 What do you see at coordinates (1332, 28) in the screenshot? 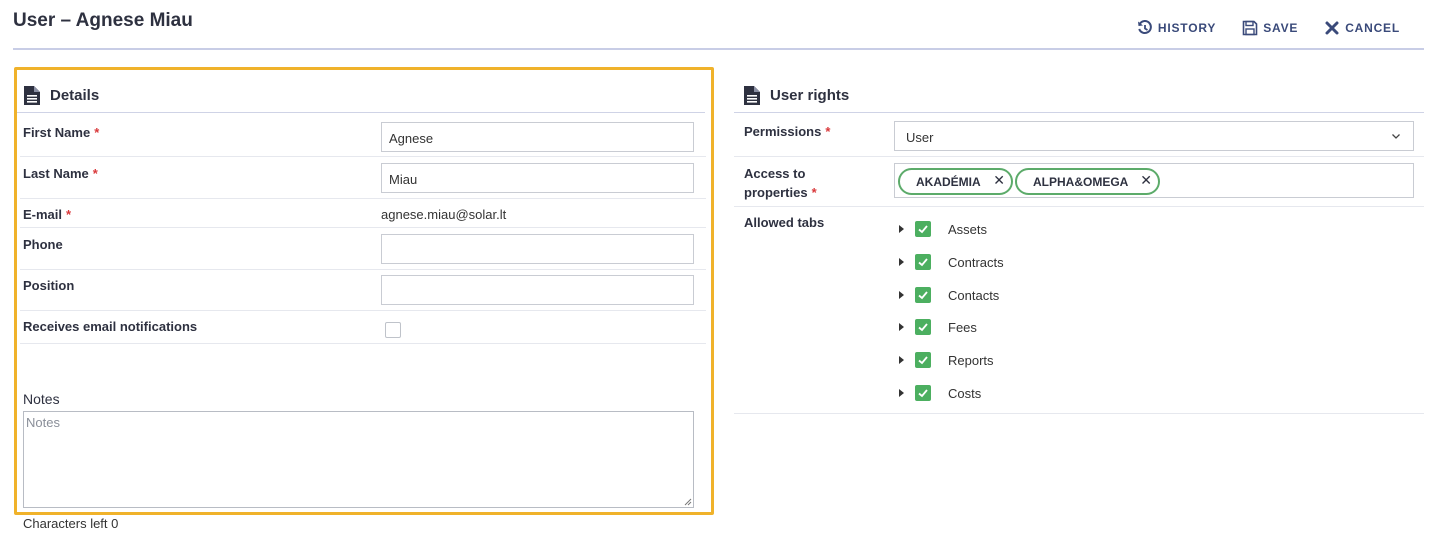
I see `close-icon` at bounding box center [1332, 28].